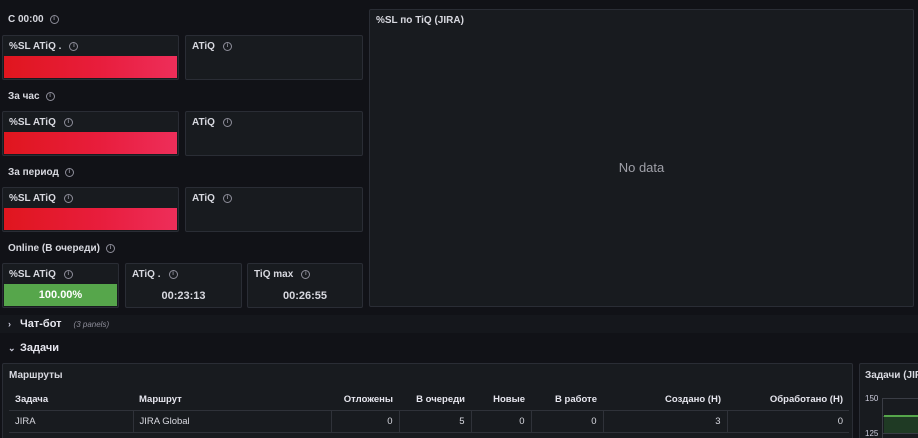  Describe the element at coordinates (872, 398) in the screenshot. I see `y-tick-label: 150` at that location.